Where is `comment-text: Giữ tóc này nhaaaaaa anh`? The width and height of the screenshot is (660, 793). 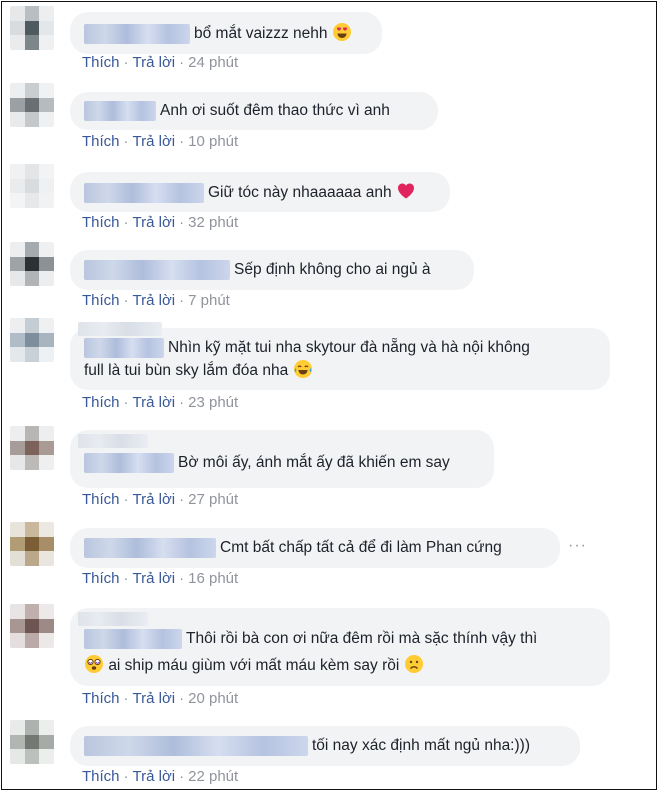 comment-text: Giữ tóc này nhaaaaaa anh is located at coordinates (300, 192).